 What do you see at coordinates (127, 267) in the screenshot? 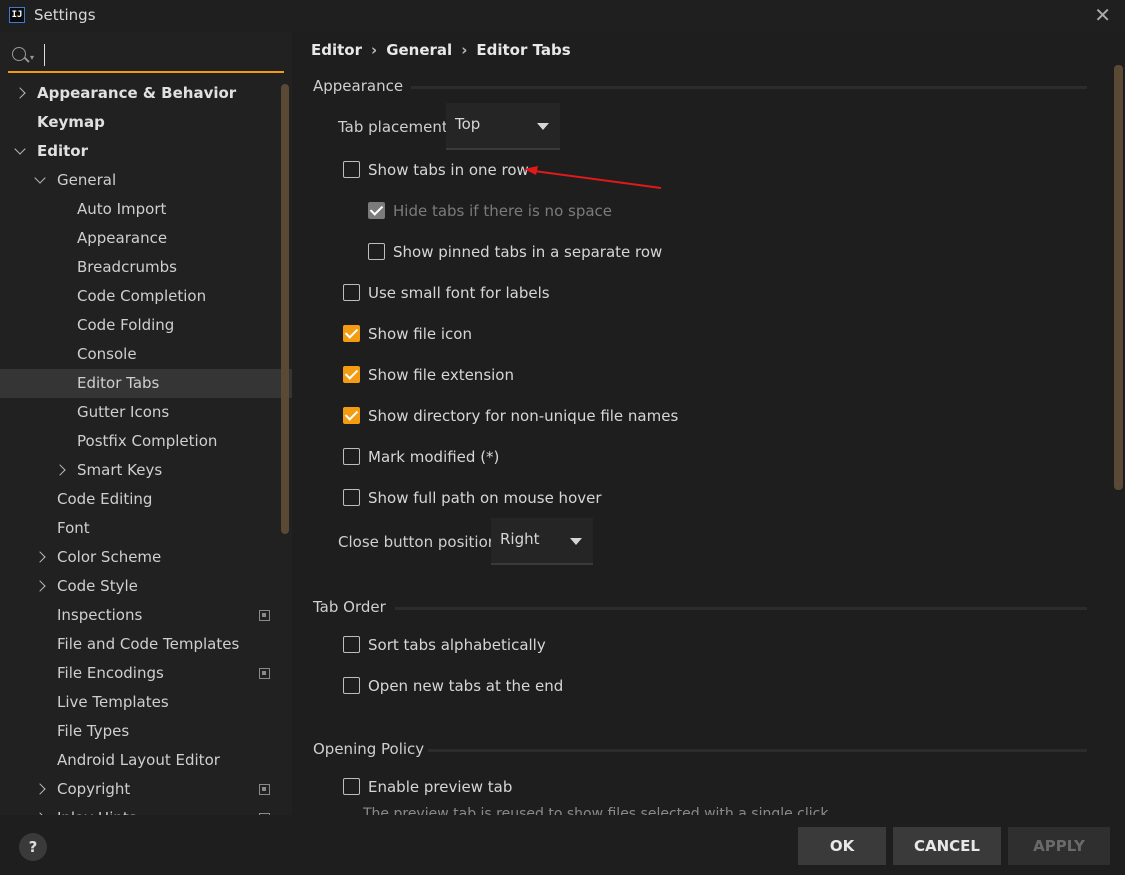
I see `sidebar-item-label: Breadcrumbs` at bounding box center [127, 267].